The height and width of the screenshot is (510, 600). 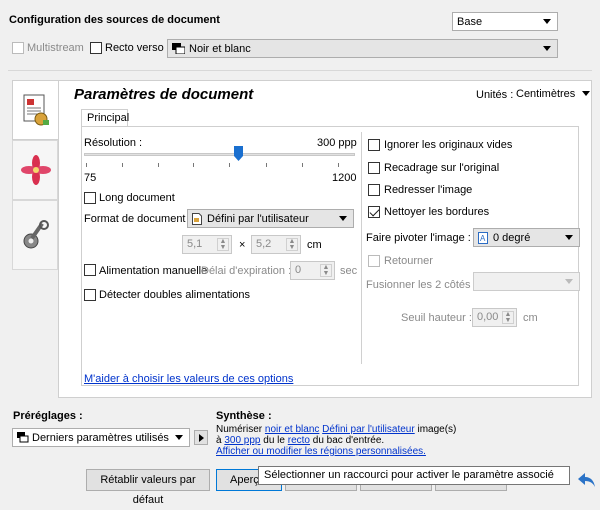 What do you see at coordinates (437, 429) in the screenshot?
I see `summary-text-image: image(s)` at bounding box center [437, 429].